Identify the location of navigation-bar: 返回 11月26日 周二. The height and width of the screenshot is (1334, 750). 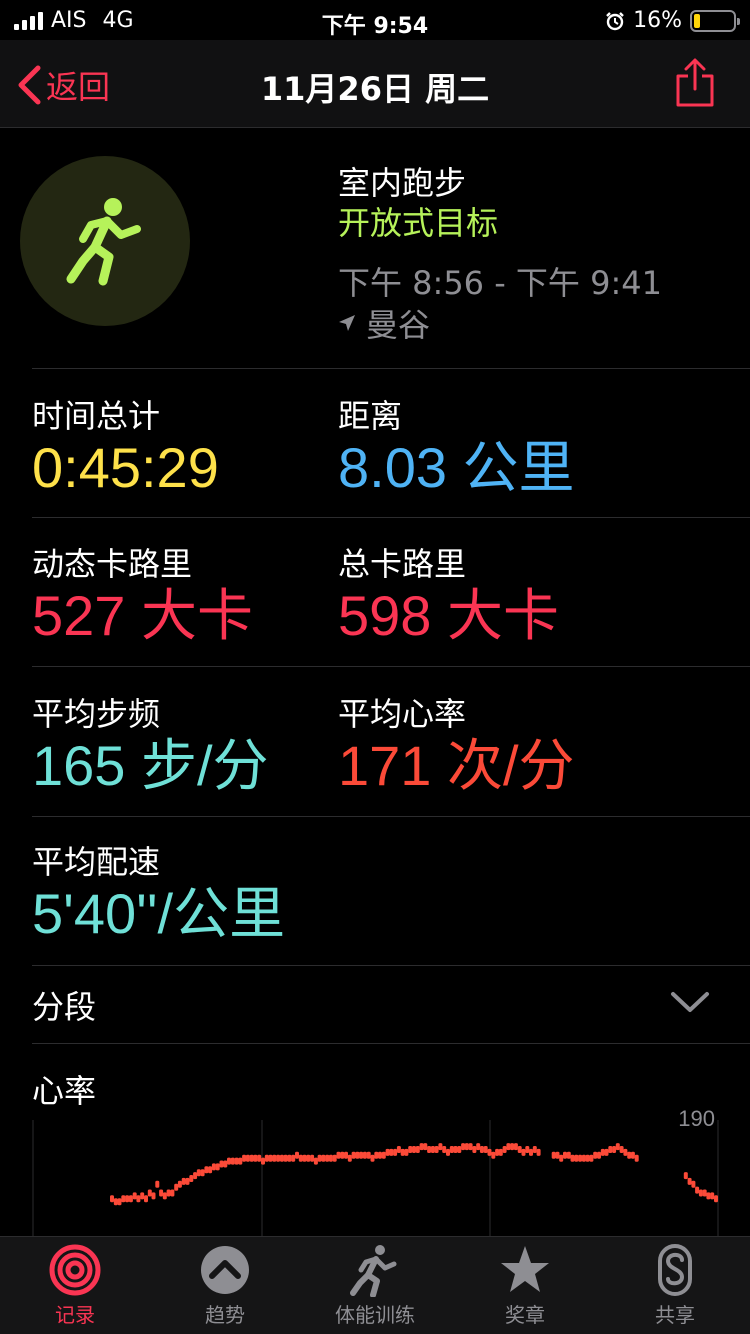
(375, 84).